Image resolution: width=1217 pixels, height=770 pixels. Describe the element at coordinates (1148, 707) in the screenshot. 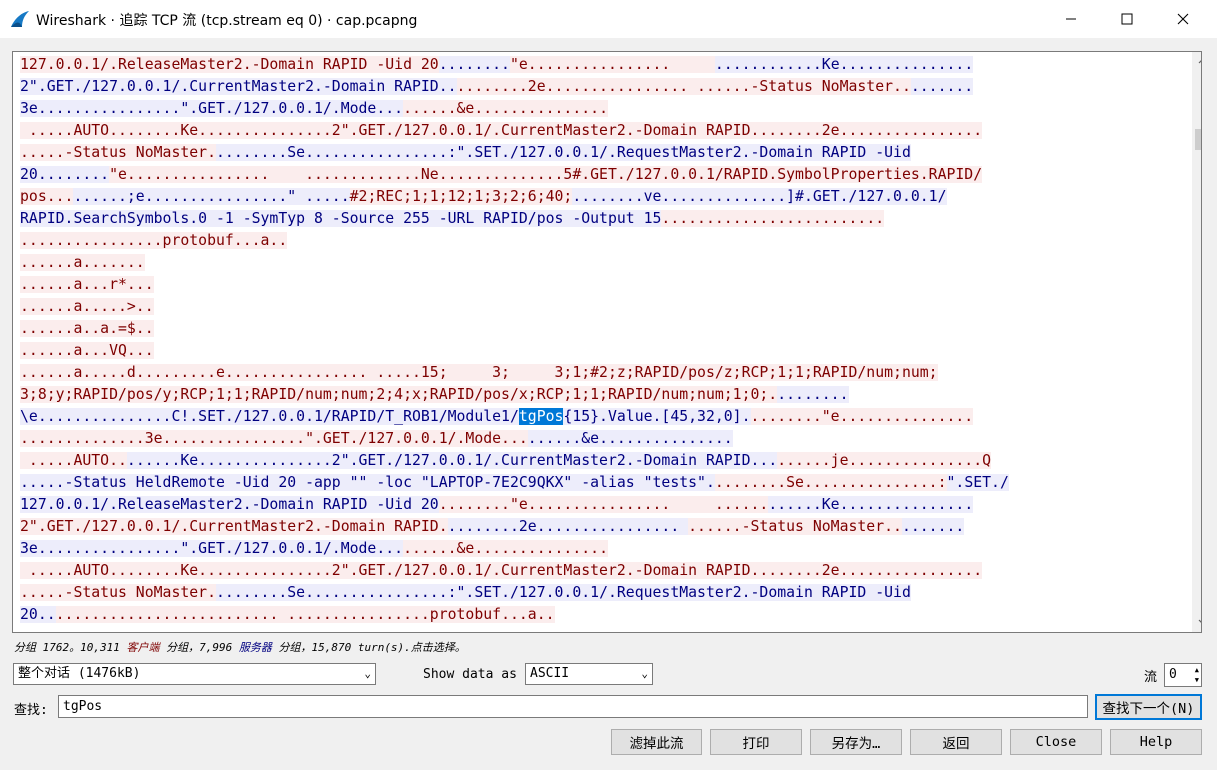

I see `find-next-button: 查找下一个(N)` at that location.